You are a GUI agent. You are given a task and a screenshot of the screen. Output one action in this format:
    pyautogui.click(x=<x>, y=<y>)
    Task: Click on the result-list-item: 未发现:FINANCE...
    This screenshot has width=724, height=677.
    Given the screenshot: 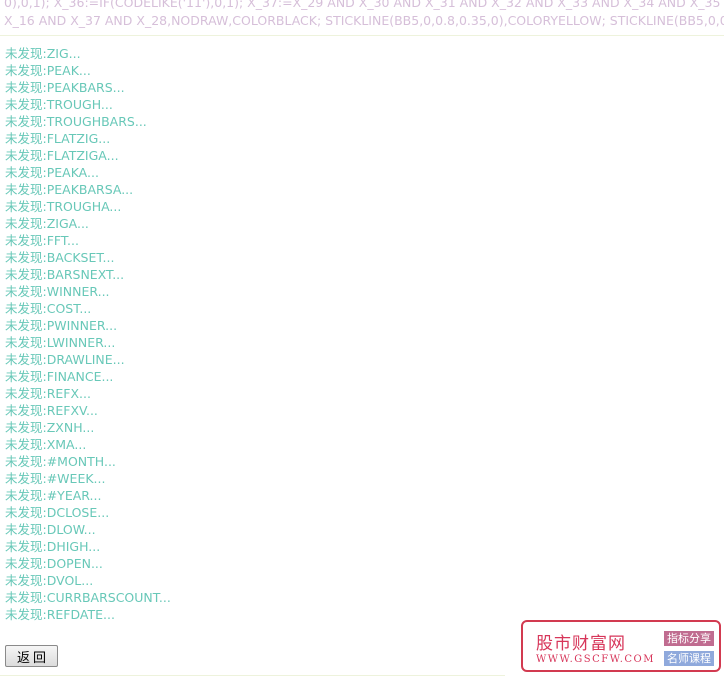 What is the action you would take?
    pyautogui.click(x=59, y=376)
    